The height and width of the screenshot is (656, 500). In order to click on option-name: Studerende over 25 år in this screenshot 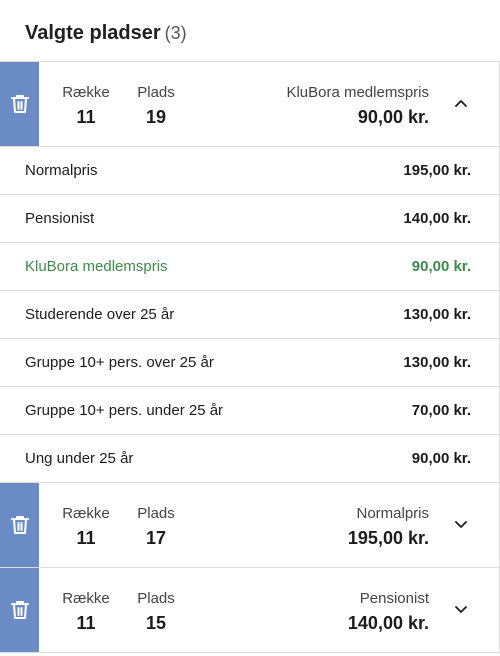, I will do `click(100, 314)`.